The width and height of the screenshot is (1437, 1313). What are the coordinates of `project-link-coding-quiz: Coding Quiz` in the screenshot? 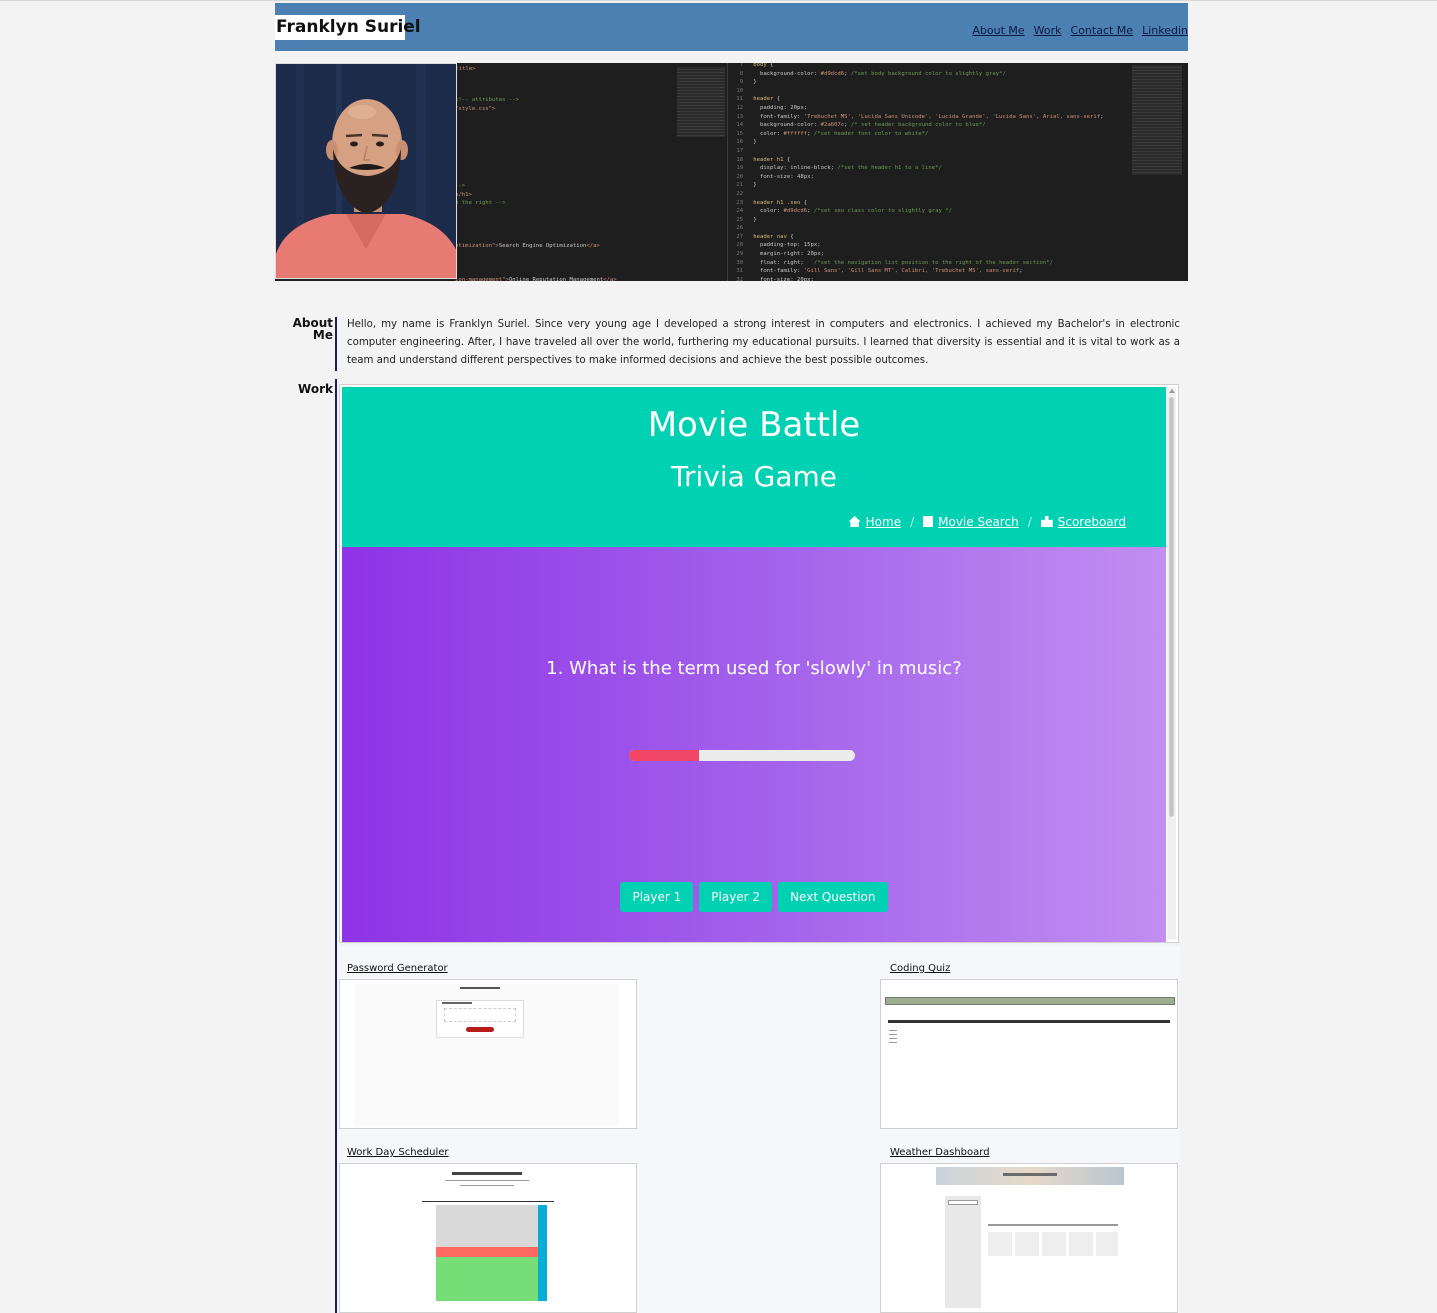 It's located at (920, 968).